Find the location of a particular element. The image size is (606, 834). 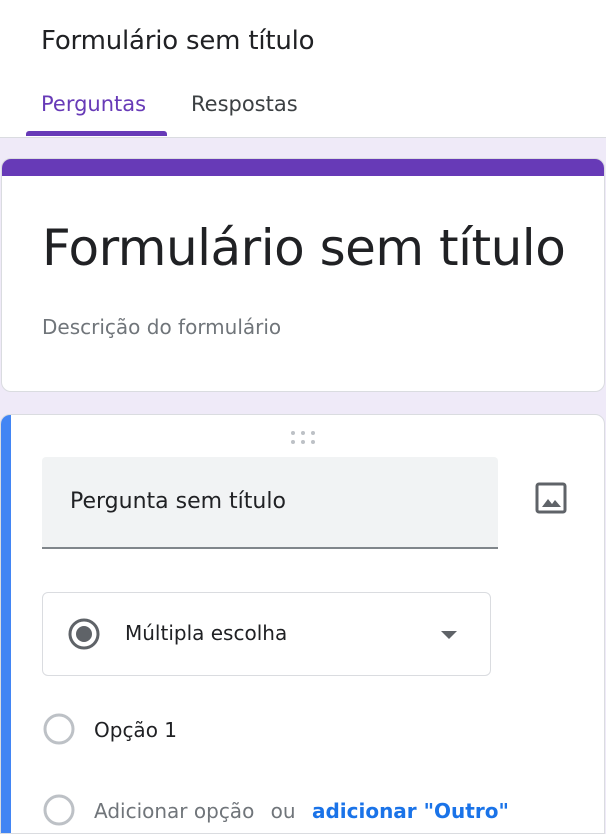

option-row: Opção 1 is located at coordinates (312, 732).